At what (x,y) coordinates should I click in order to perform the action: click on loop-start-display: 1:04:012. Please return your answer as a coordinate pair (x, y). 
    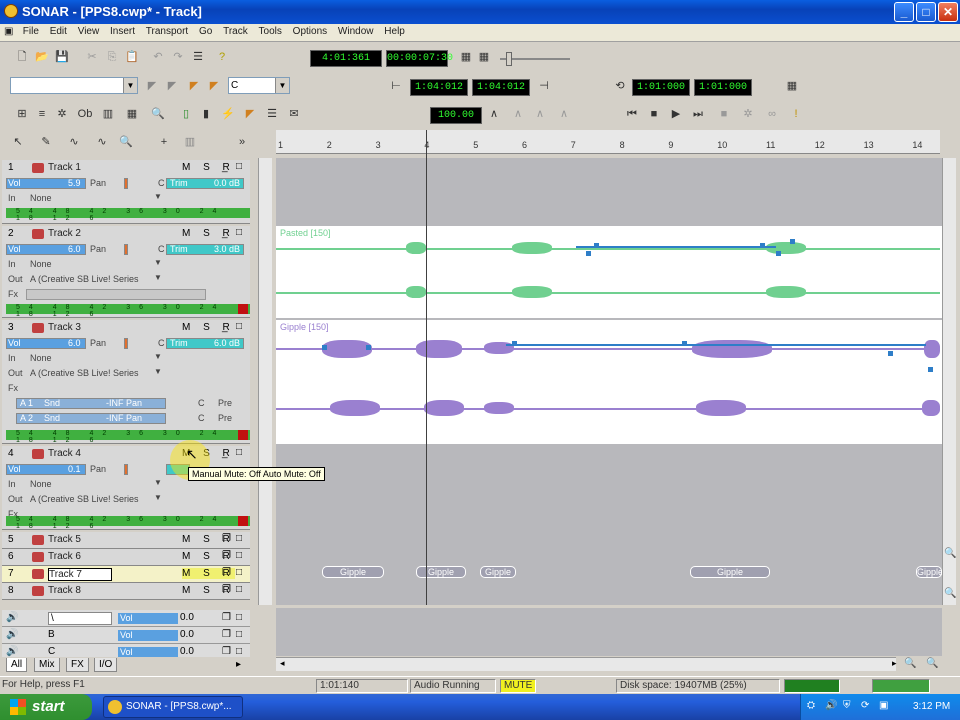
    Looking at the image, I should click on (439, 87).